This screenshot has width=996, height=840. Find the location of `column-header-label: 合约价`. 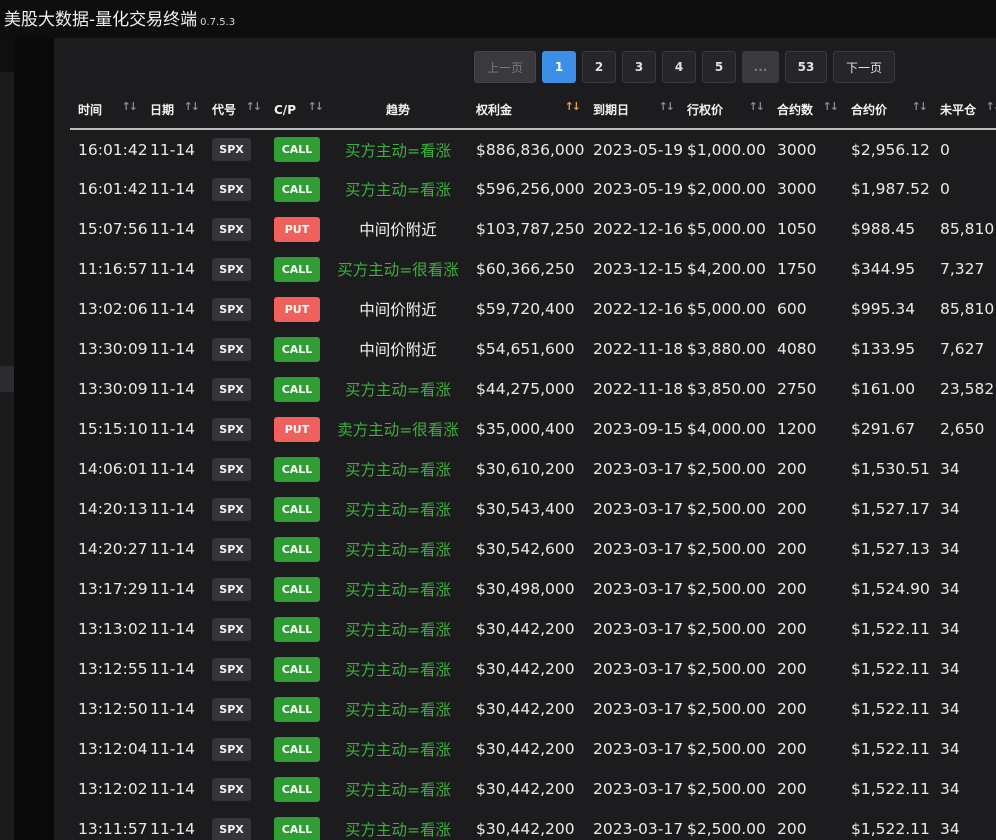

column-header-label: 合约价 is located at coordinates (869, 110).